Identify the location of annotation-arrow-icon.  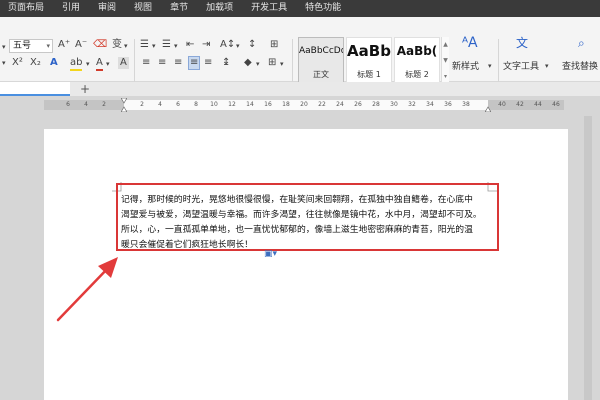
(87, 289).